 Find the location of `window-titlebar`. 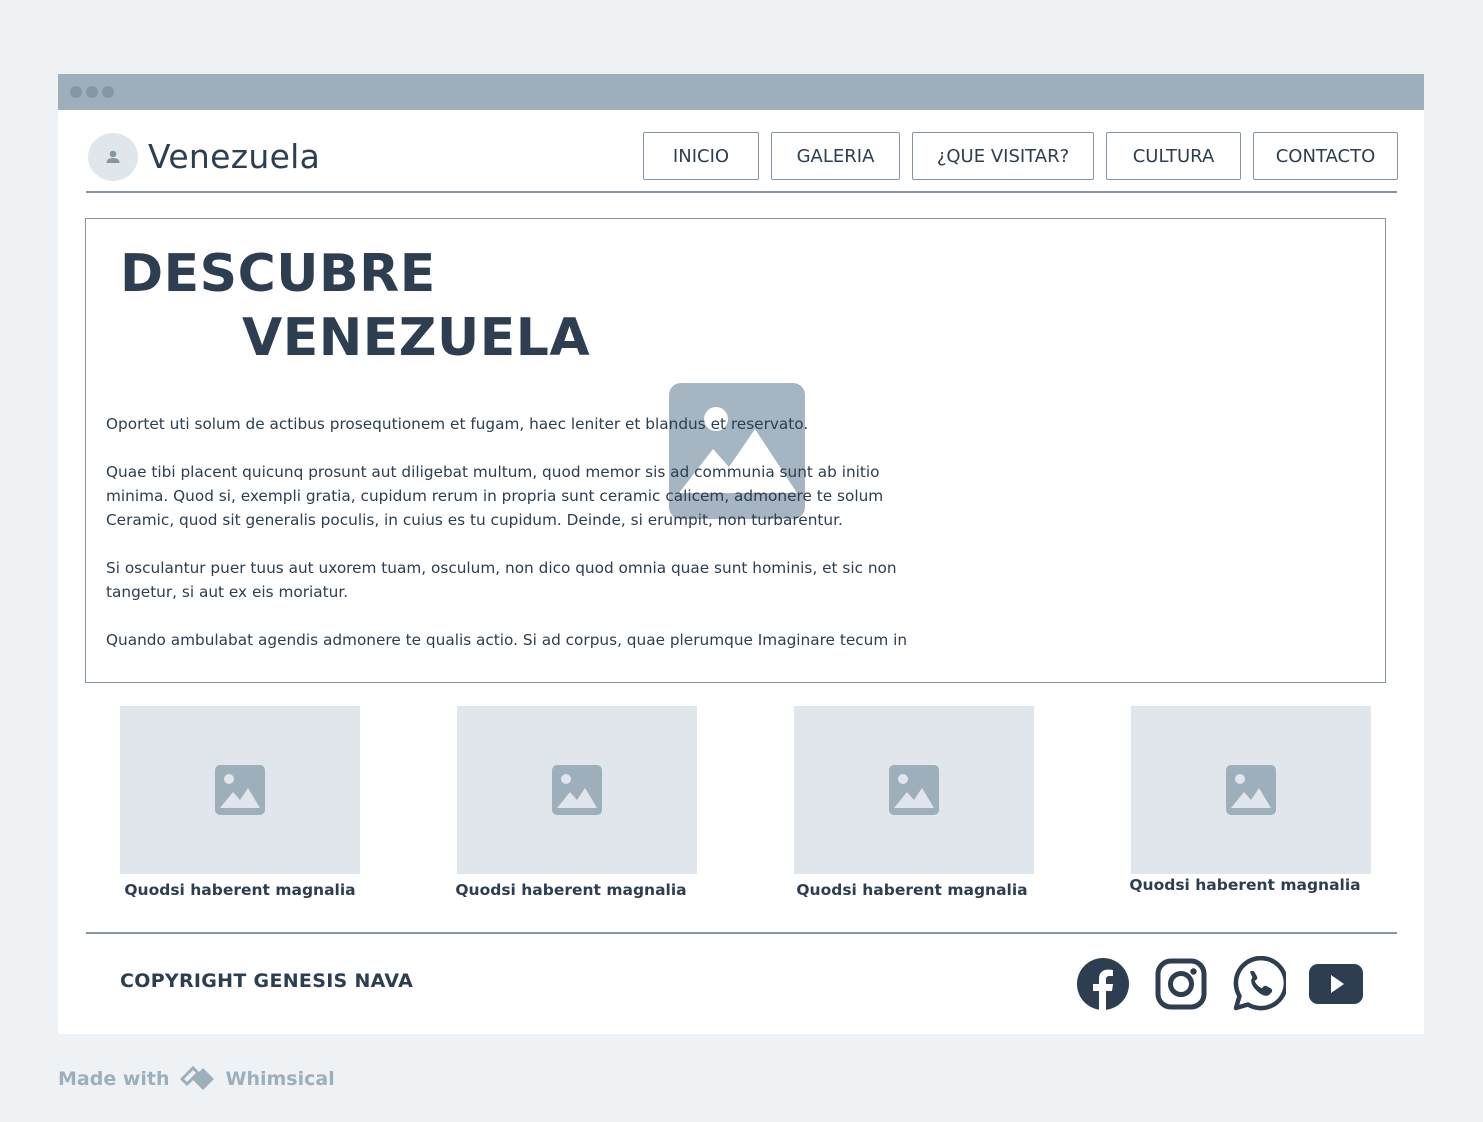

window-titlebar is located at coordinates (741, 92).